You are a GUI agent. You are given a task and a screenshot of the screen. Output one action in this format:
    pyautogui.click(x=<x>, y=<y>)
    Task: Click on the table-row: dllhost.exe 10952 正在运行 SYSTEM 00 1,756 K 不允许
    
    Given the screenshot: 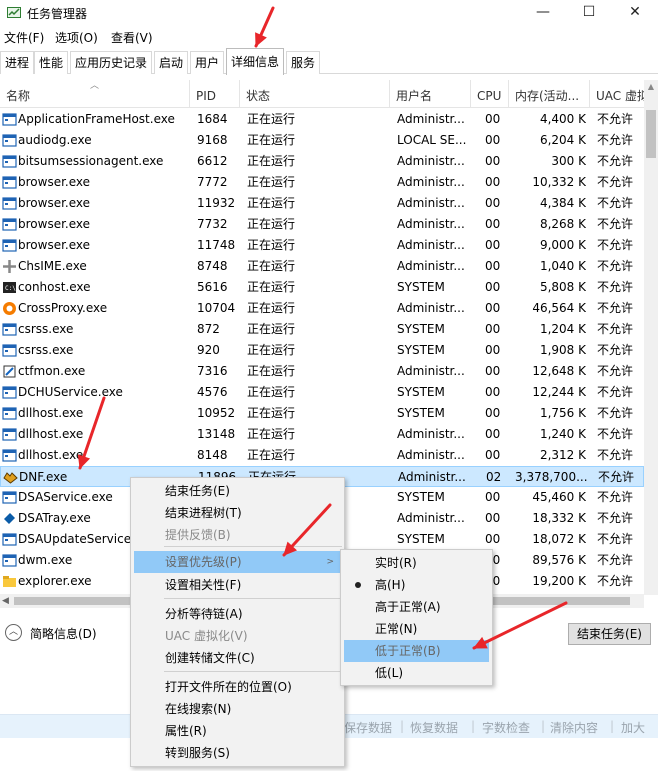 What is the action you would take?
    pyautogui.click(x=322, y=413)
    